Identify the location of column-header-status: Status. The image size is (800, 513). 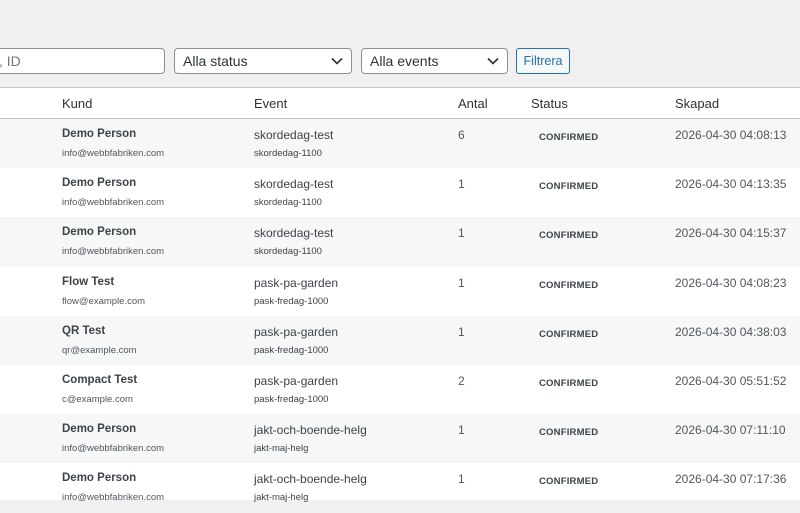
(549, 103).